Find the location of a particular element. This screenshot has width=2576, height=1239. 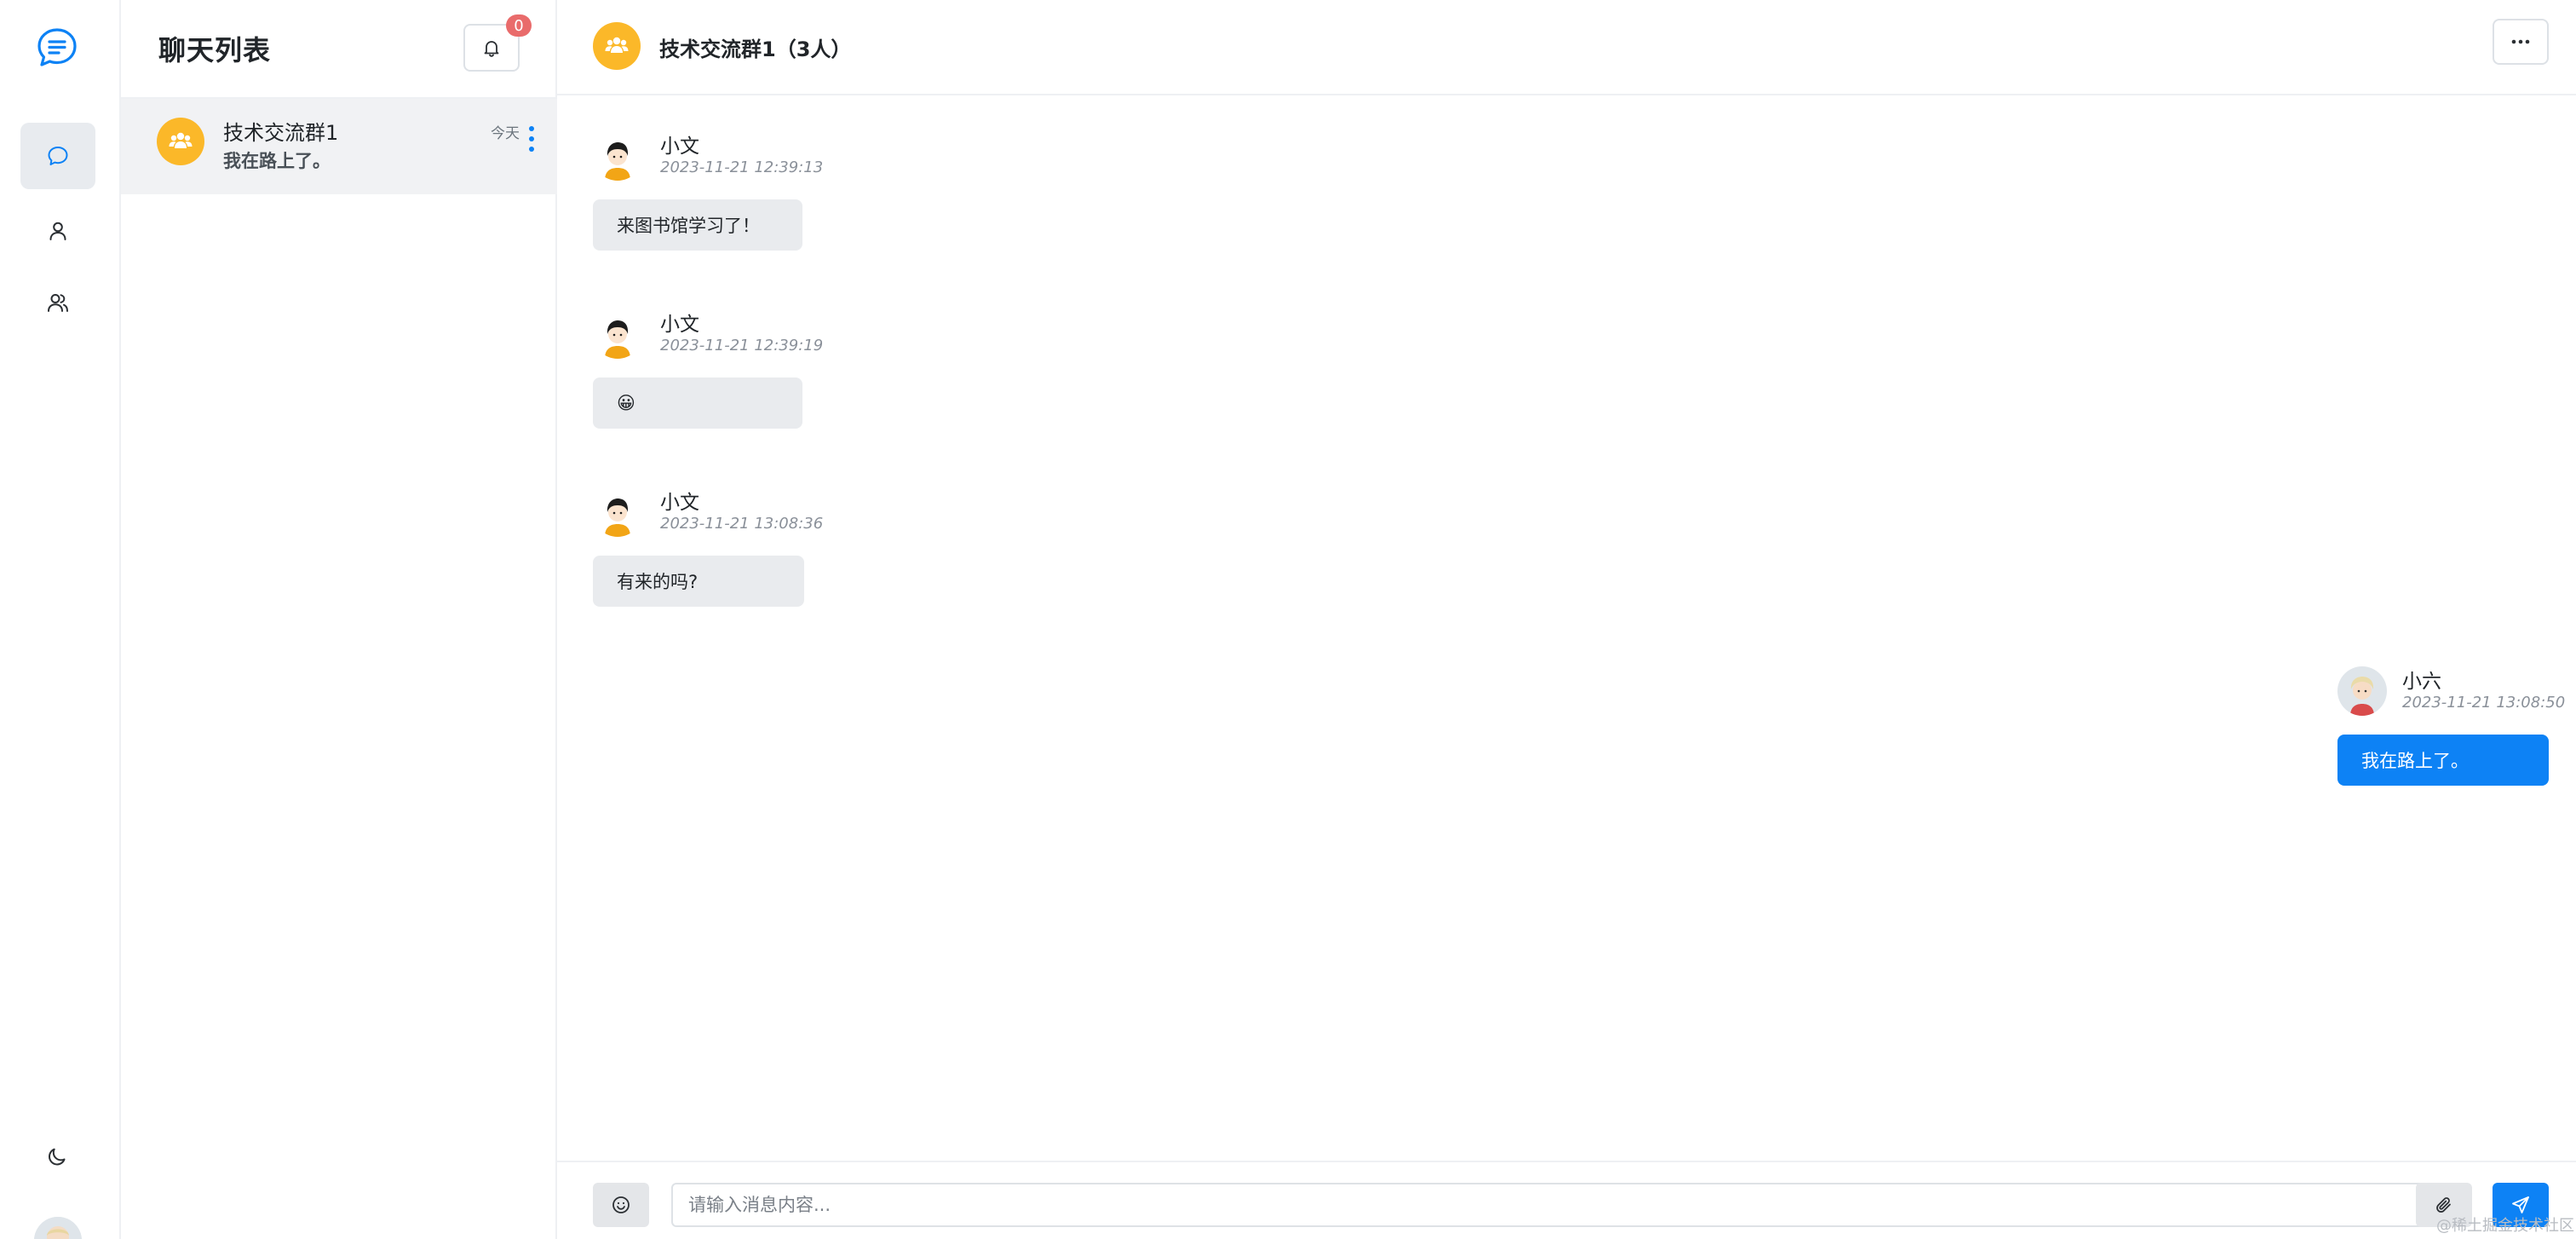

notification-count-badge: 0 is located at coordinates (519, 25).